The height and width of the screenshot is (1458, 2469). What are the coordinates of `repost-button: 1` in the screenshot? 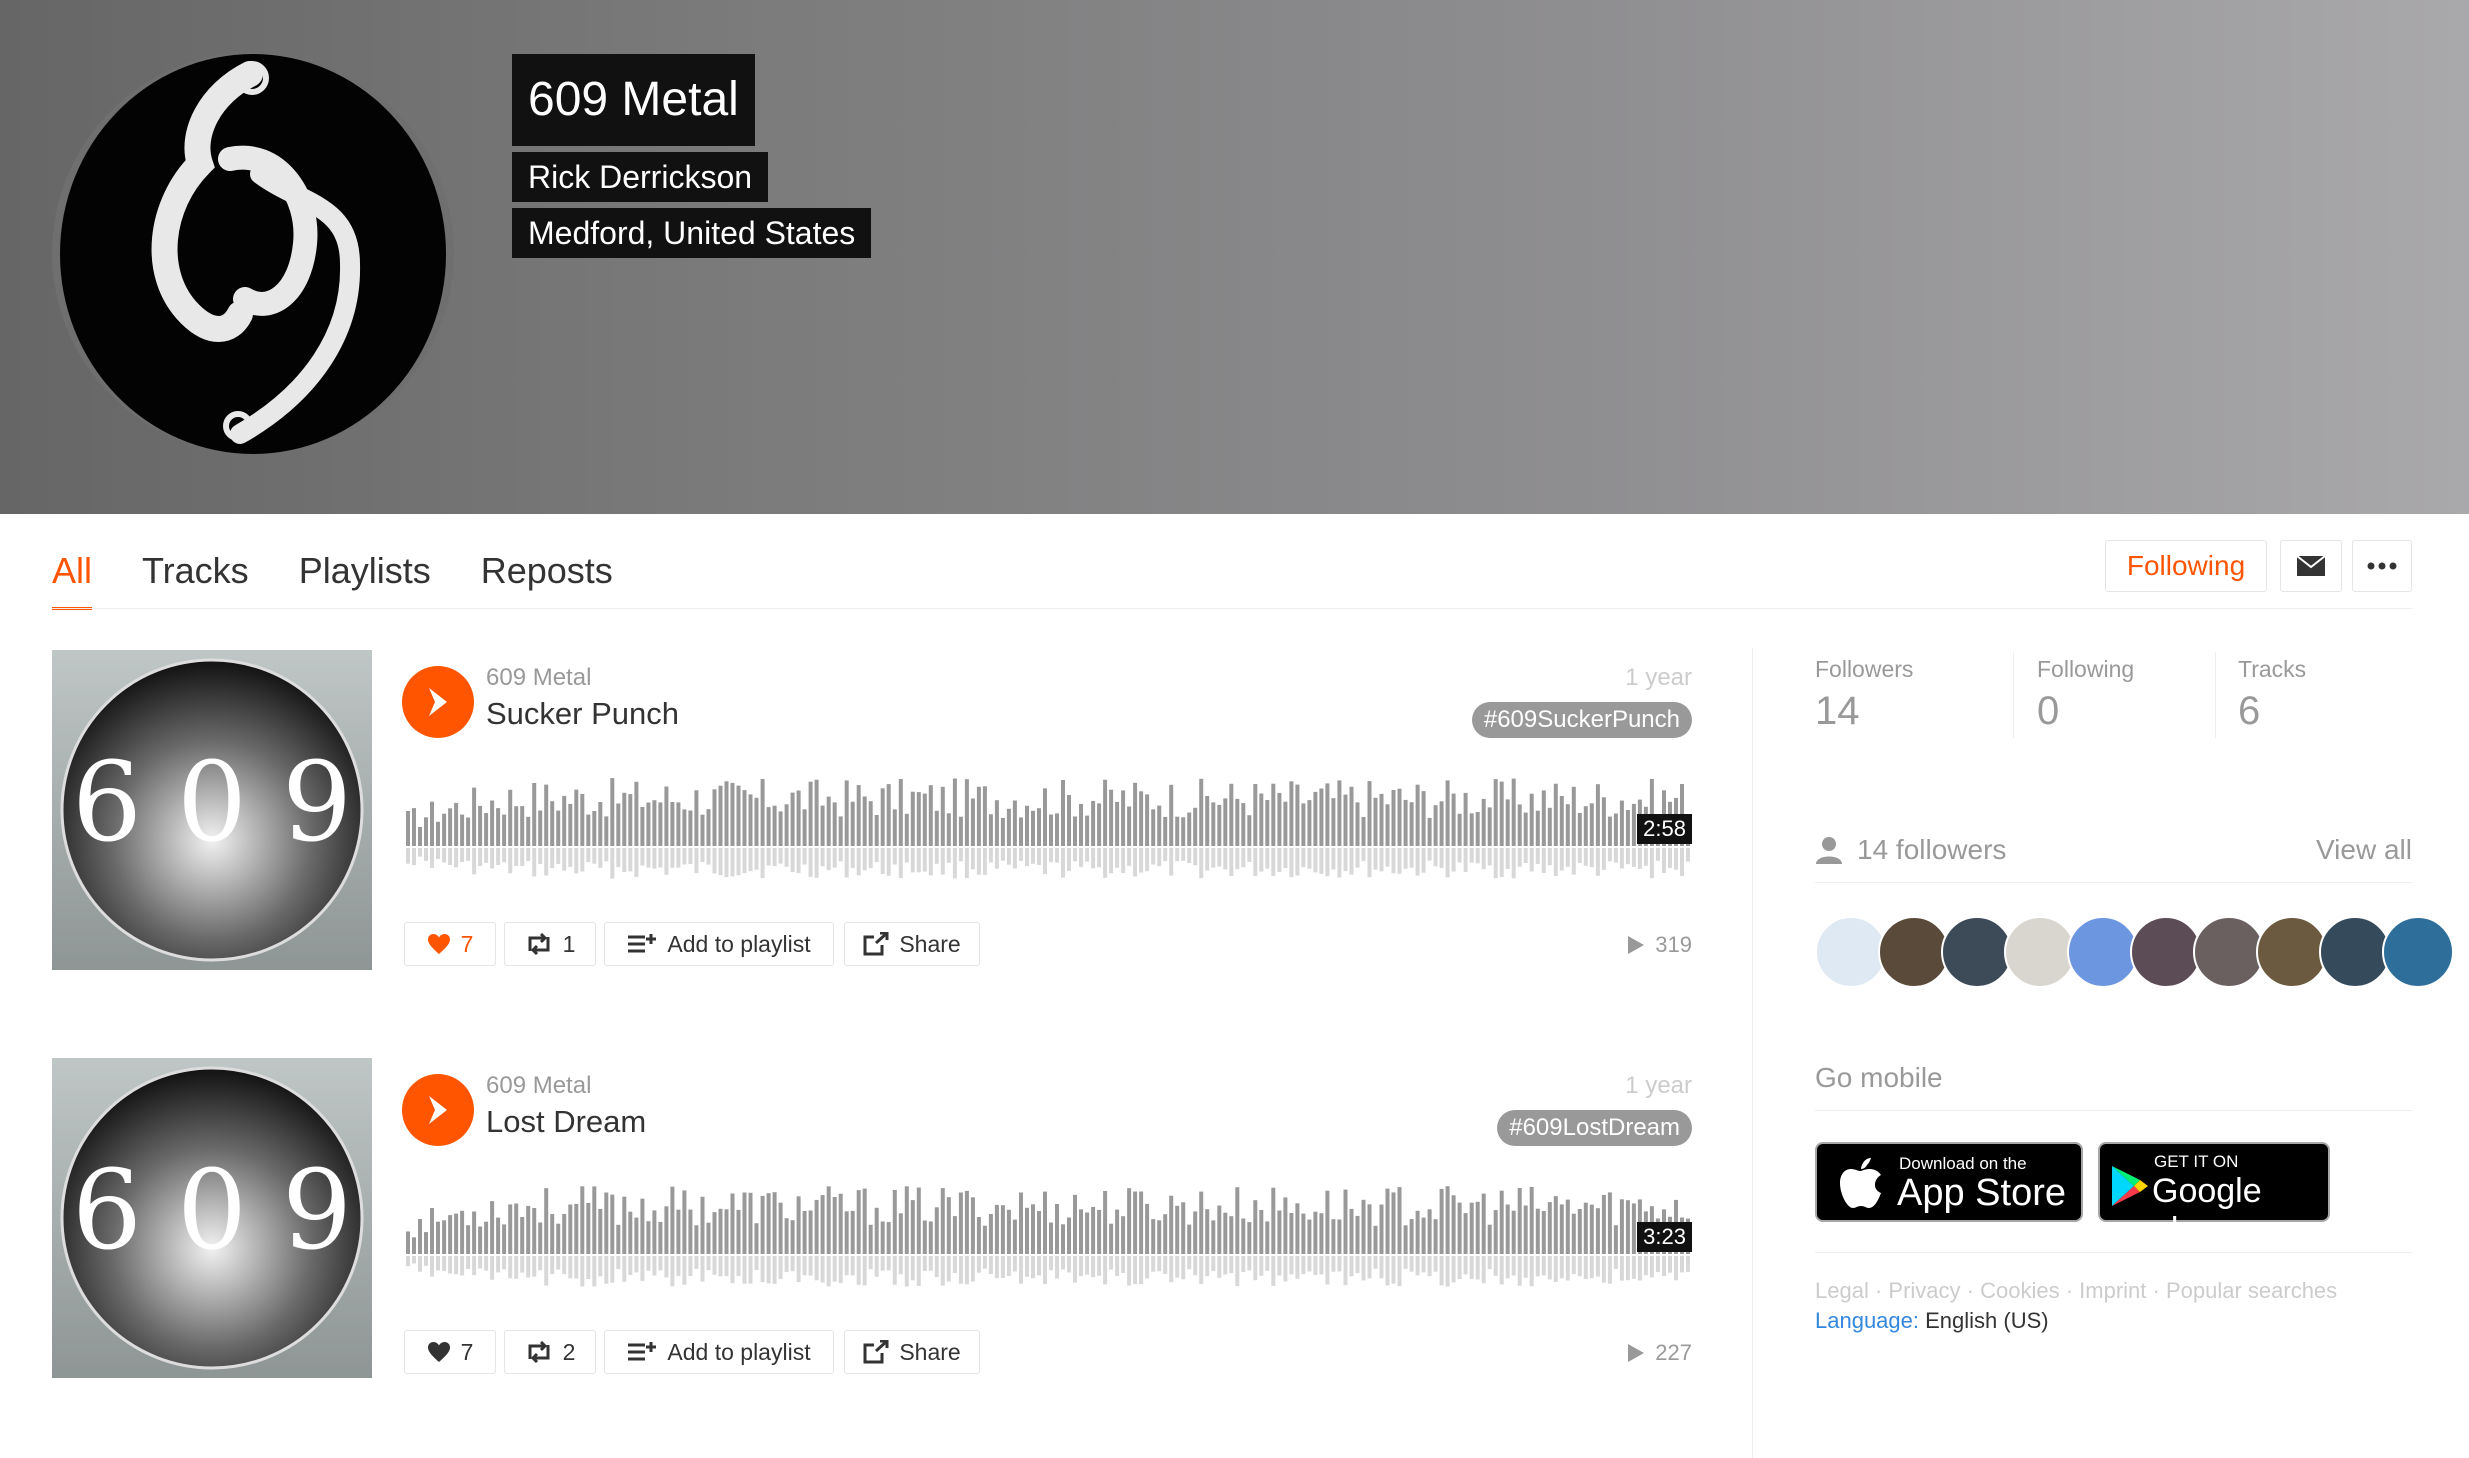 It's located at (550, 944).